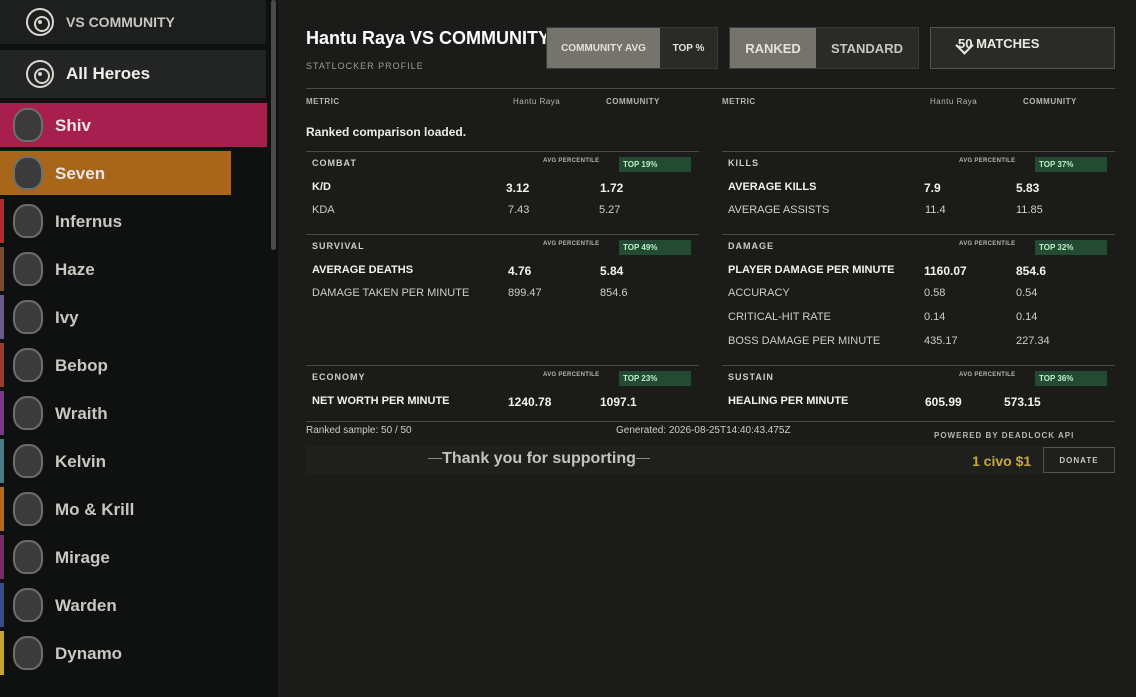 Image resolution: width=1136 pixels, height=697 pixels. I want to click on nav-vs-community: VS COMMUNITY, so click(133, 22).